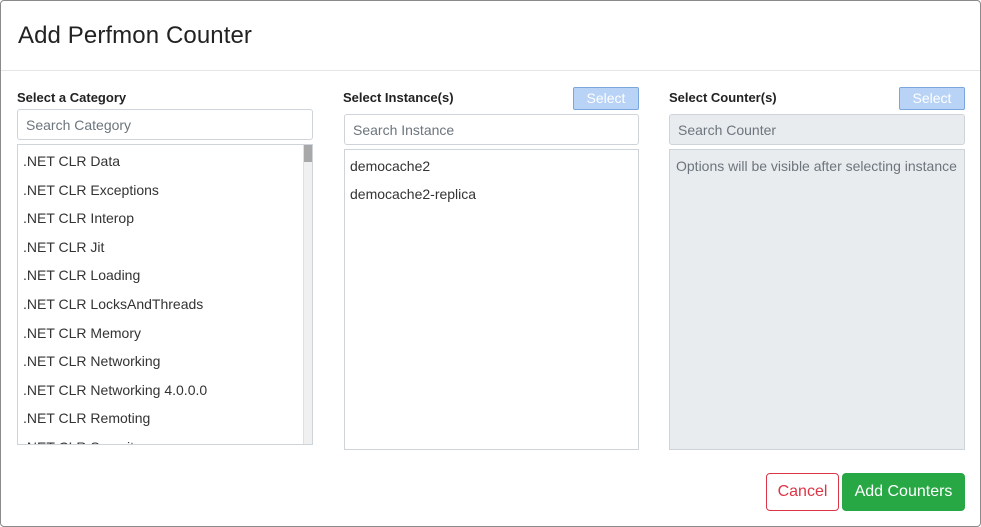 This screenshot has height=527, width=981. I want to click on category-list-item: .NET CLR Jit, so click(63, 247).